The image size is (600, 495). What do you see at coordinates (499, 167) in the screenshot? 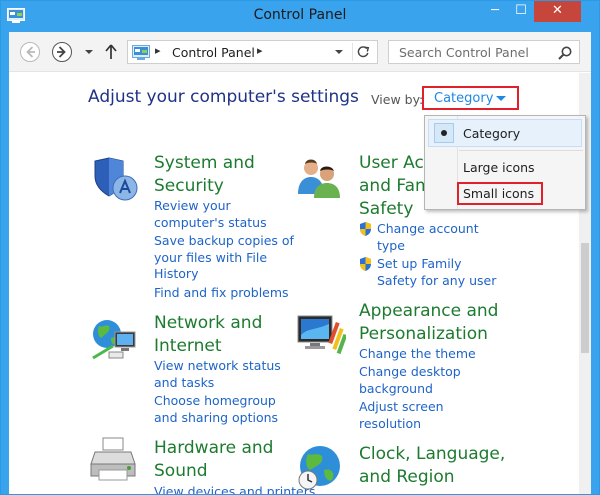
I see `menu-item-large-icons: Large icons` at bounding box center [499, 167].